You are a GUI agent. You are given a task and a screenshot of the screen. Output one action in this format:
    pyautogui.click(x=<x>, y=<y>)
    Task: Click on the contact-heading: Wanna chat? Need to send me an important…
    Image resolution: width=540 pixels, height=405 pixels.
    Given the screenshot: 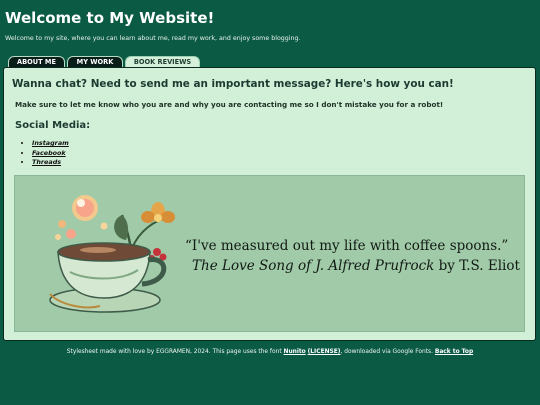 What is the action you would take?
    pyautogui.click(x=233, y=84)
    